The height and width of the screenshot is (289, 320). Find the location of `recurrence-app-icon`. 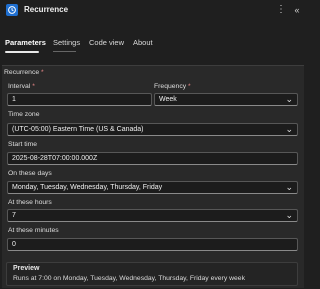

recurrence-app-icon is located at coordinates (12, 10).